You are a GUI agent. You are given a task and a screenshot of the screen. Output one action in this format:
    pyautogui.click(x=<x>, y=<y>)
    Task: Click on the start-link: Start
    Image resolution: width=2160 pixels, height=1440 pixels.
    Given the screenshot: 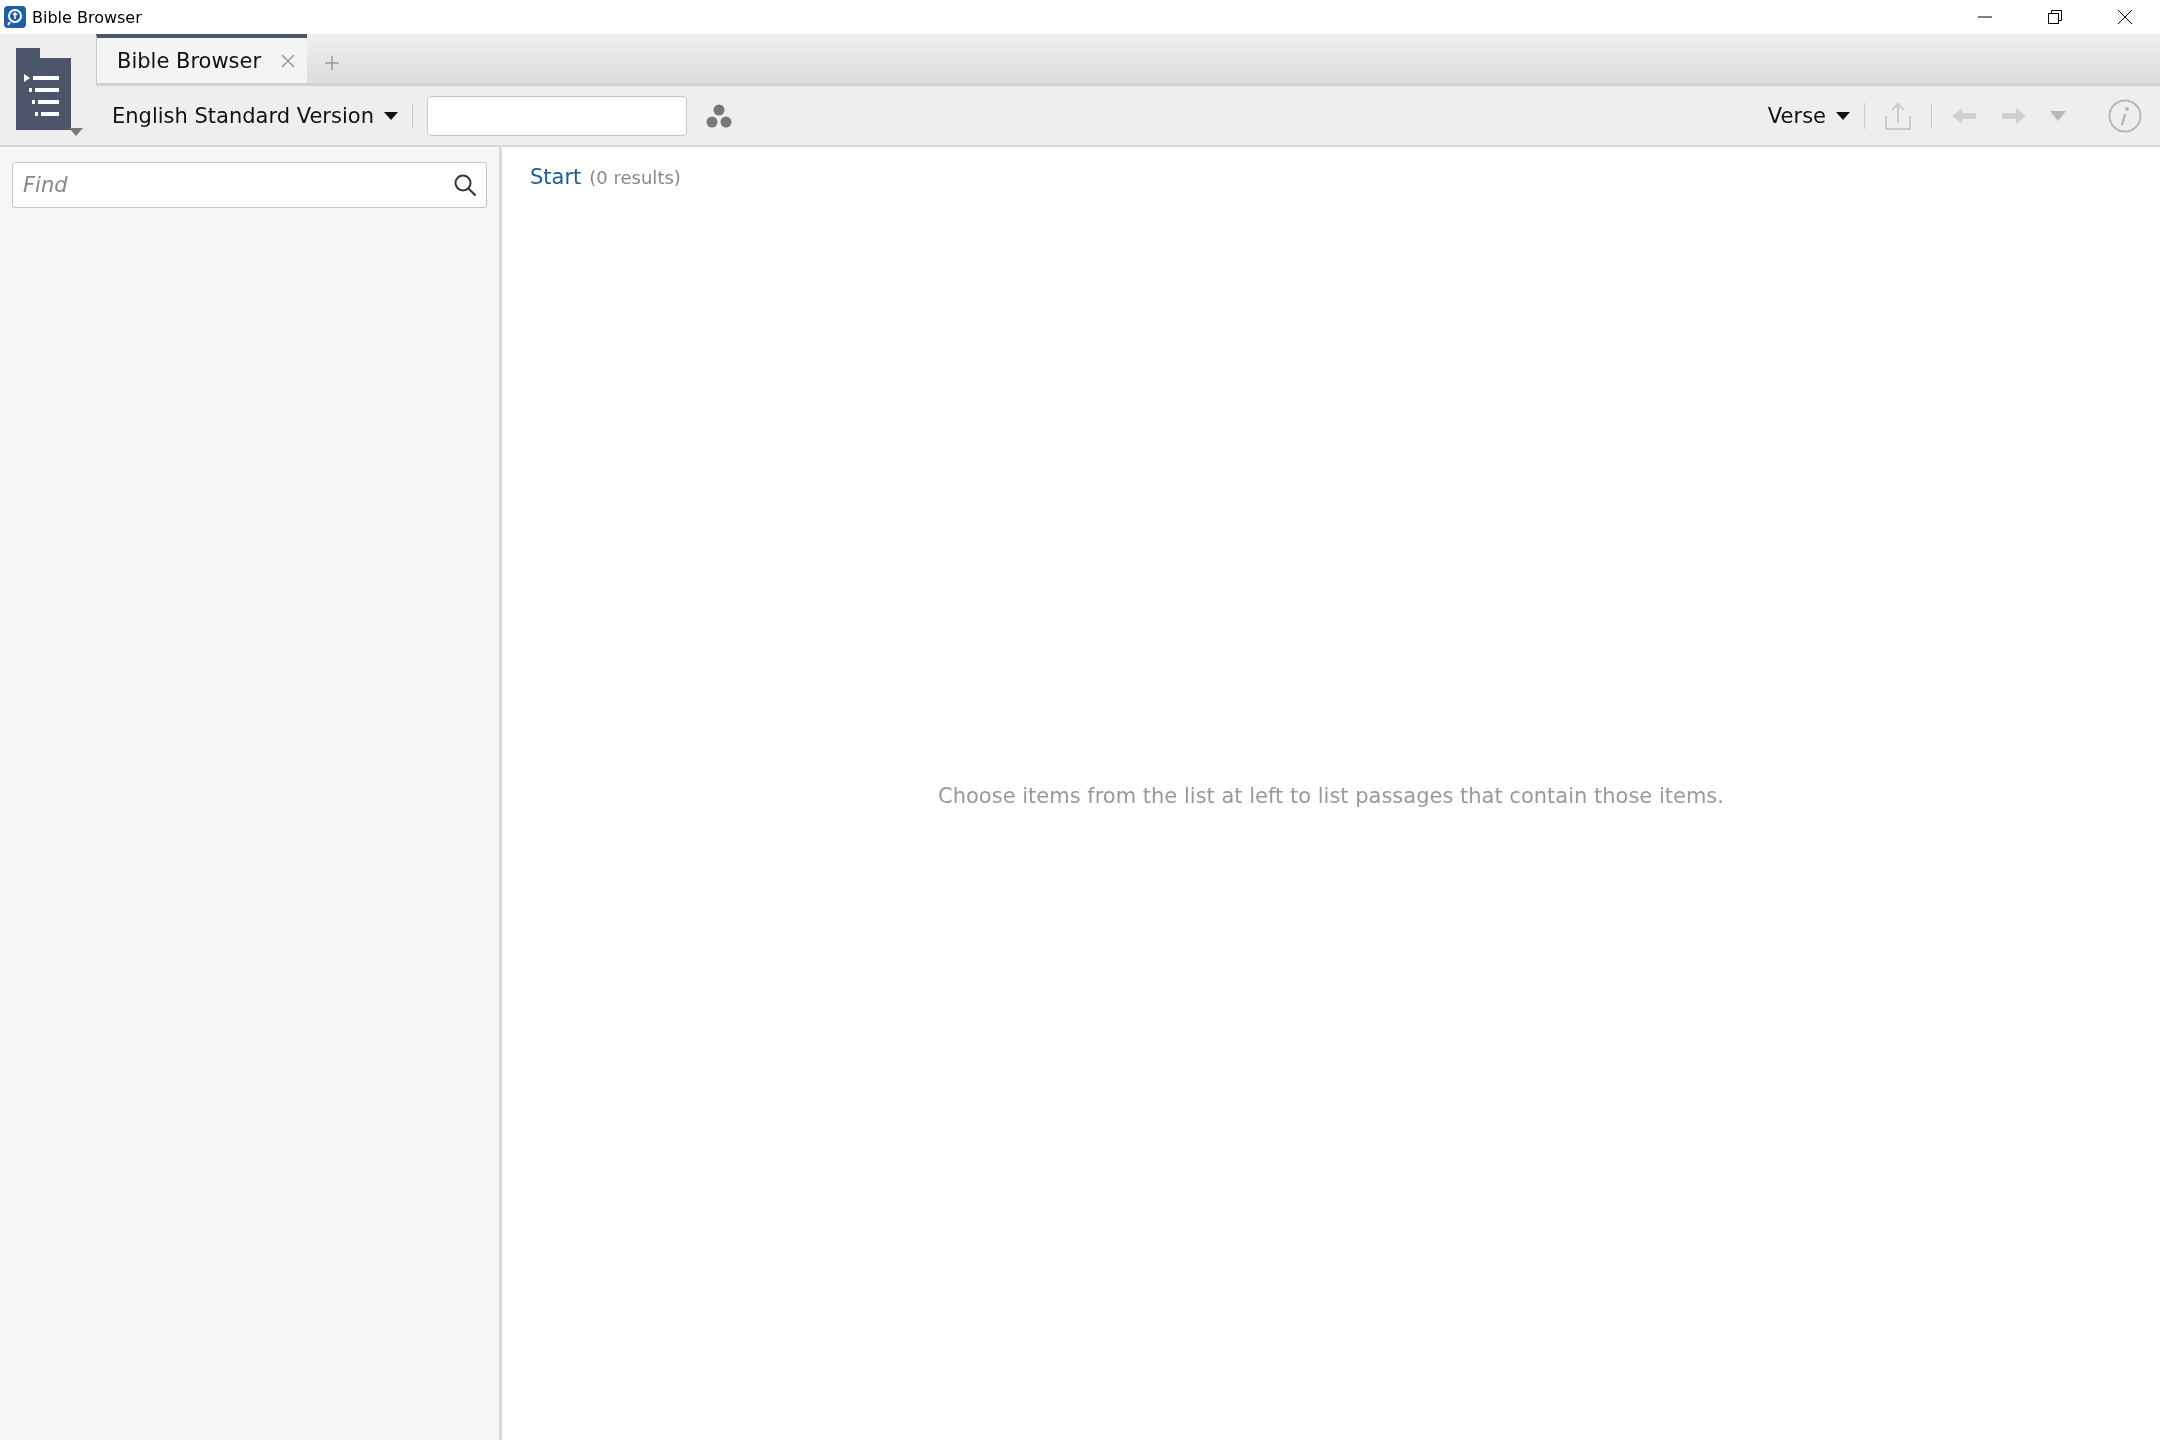 What is the action you would take?
    pyautogui.click(x=556, y=177)
    